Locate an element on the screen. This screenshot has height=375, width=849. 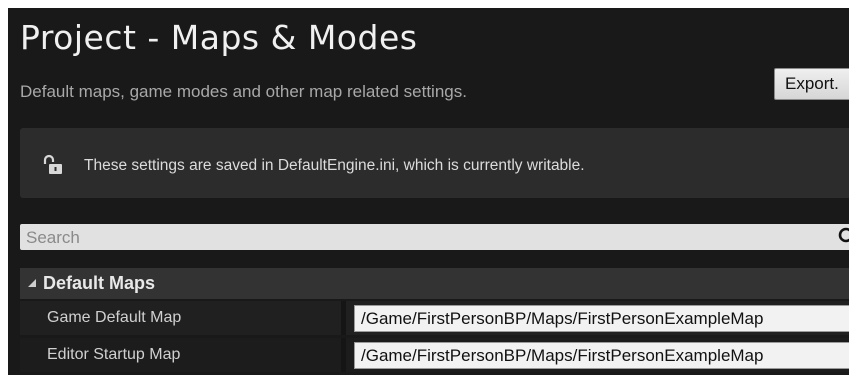
page-title: Project - Maps & Modes is located at coordinates (219, 37).